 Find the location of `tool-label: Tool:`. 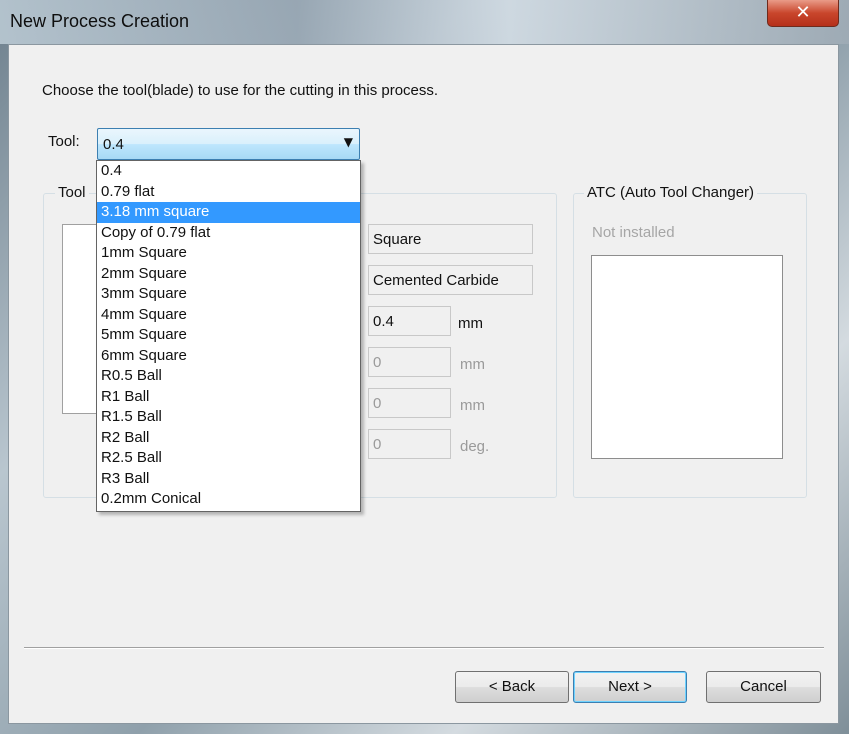

tool-label: Tool: is located at coordinates (64, 141).